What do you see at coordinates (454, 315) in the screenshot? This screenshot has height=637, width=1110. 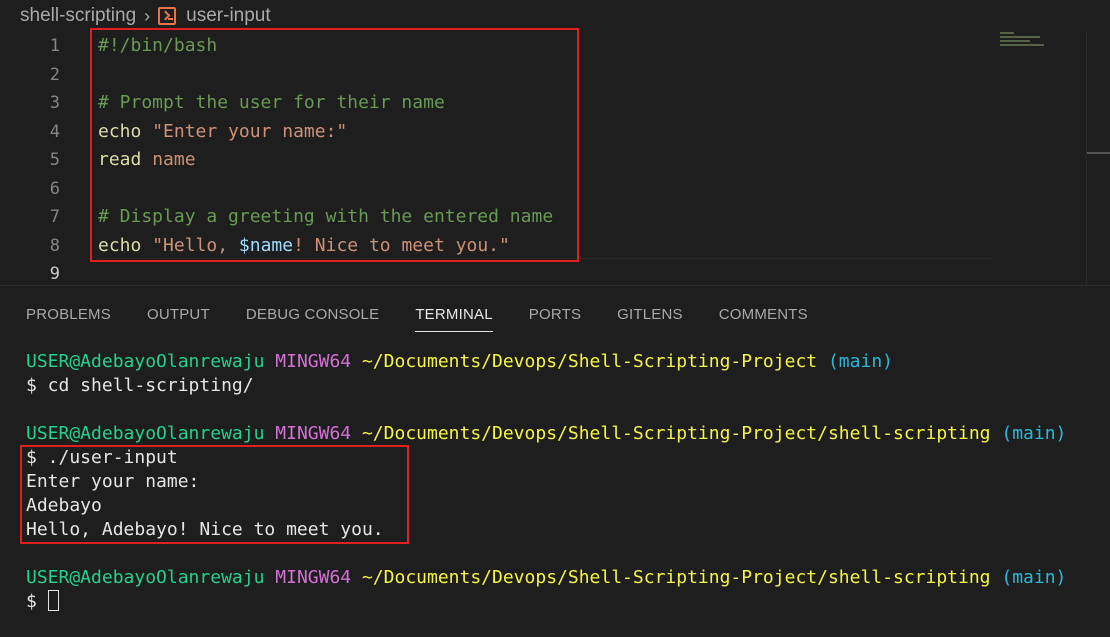 I see `tab-terminal: TERMINAL` at bounding box center [454, 315].